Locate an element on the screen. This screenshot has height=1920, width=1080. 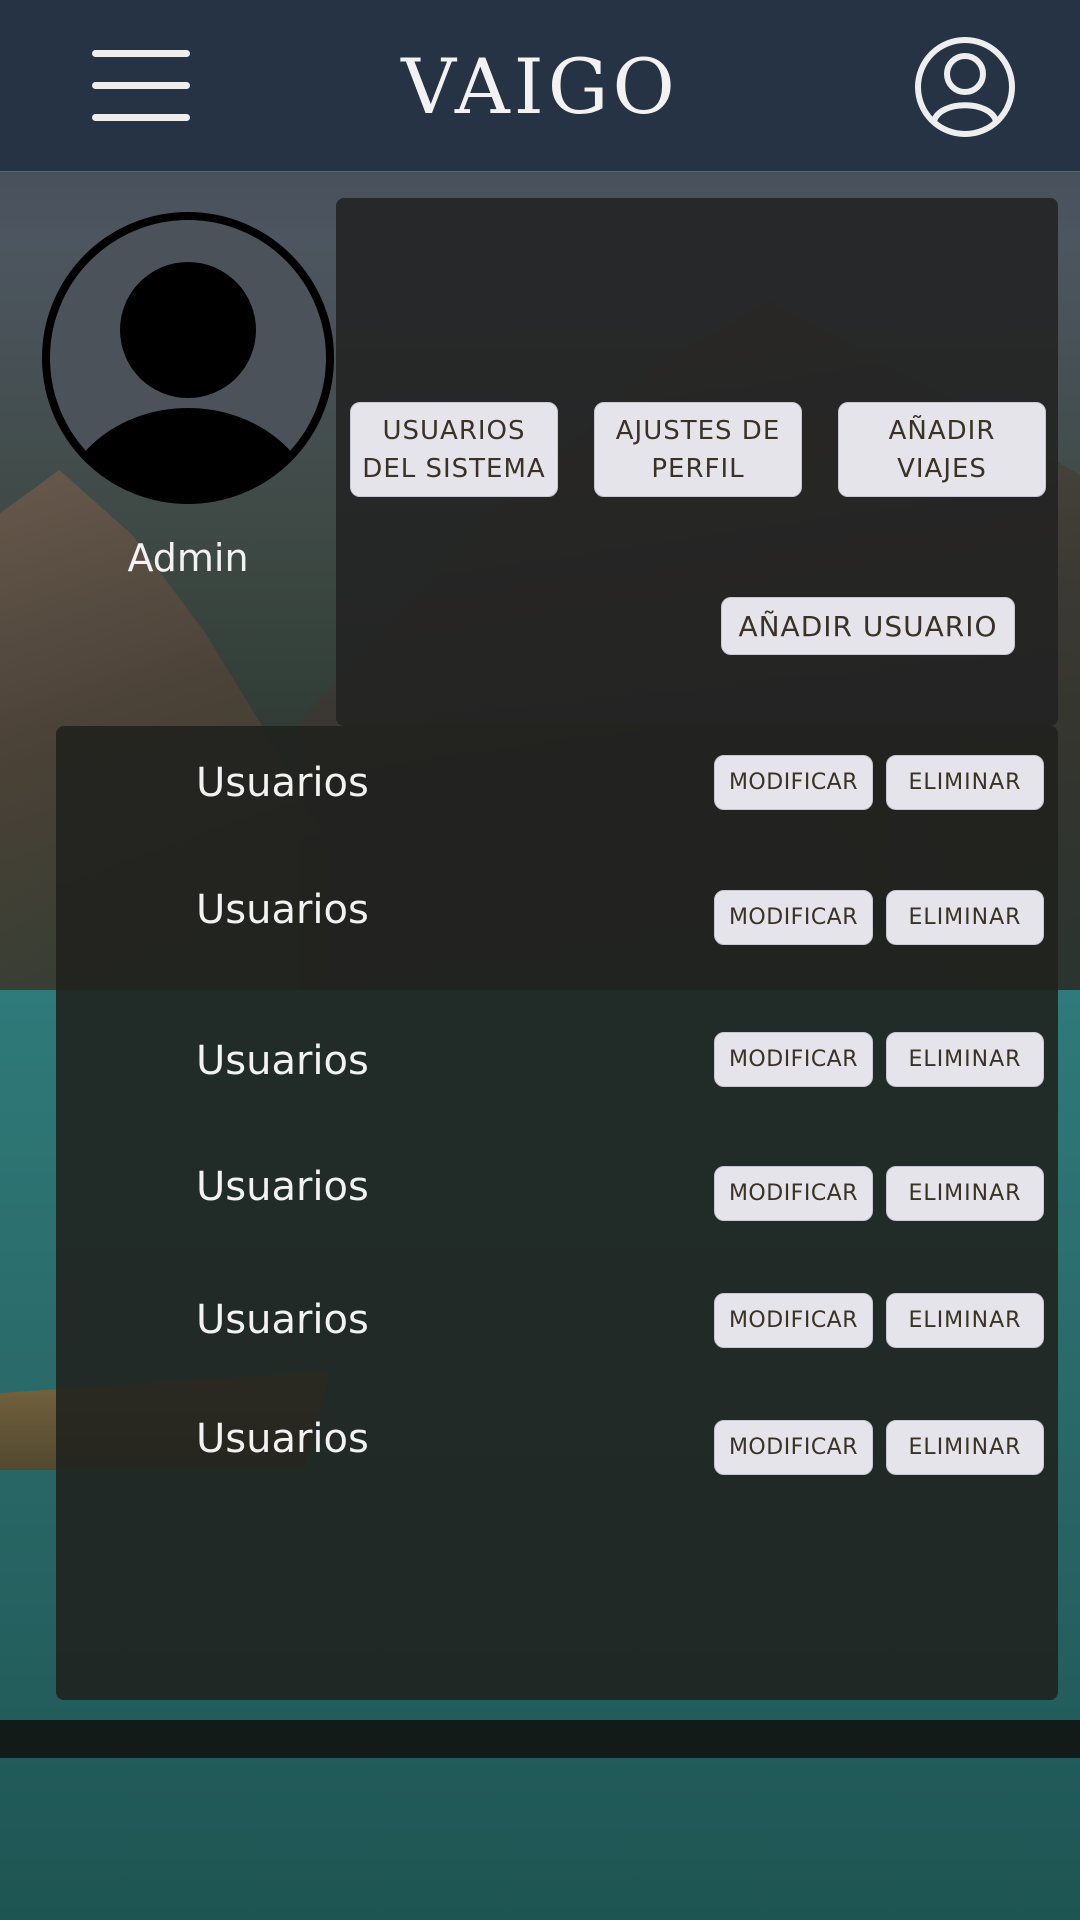
bottom-bar is located at coordinates (540, 1739).